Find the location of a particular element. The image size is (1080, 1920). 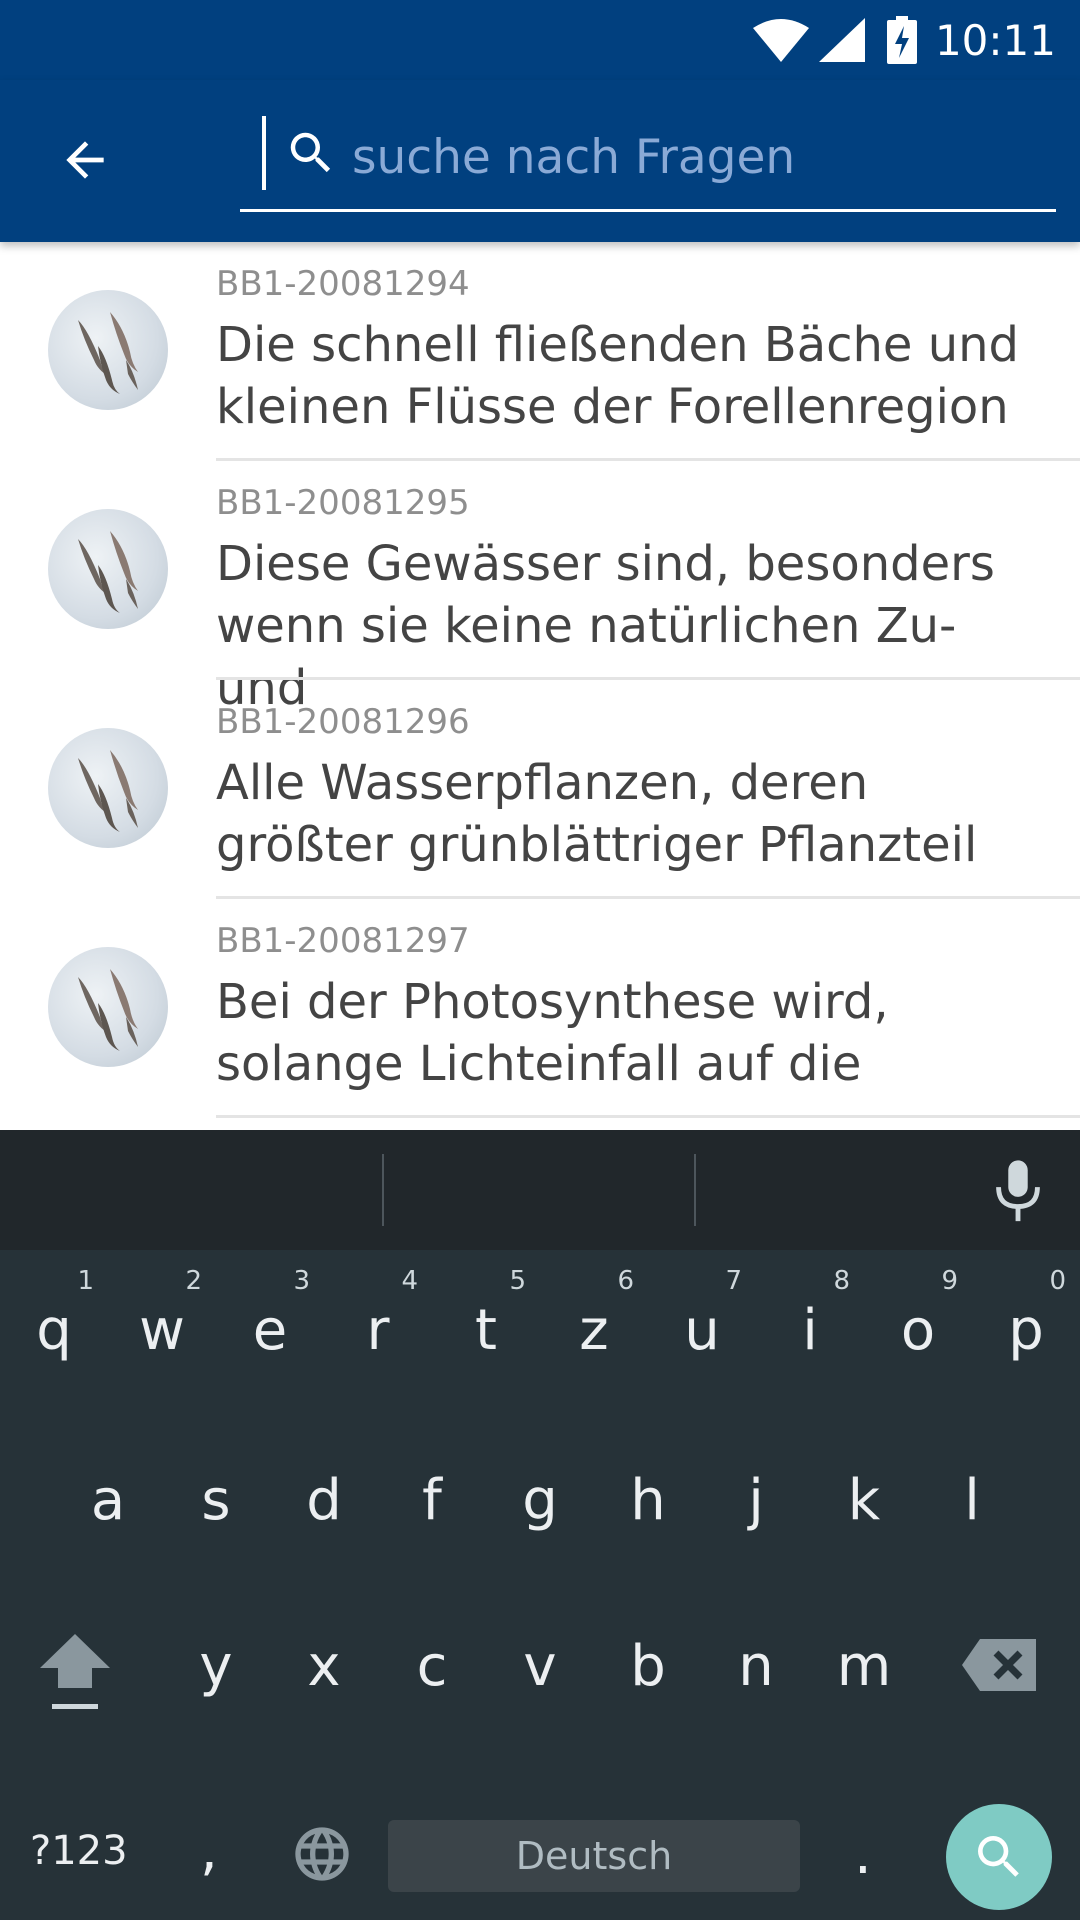

key-t: 5t is located at coordinates (486, 1323).